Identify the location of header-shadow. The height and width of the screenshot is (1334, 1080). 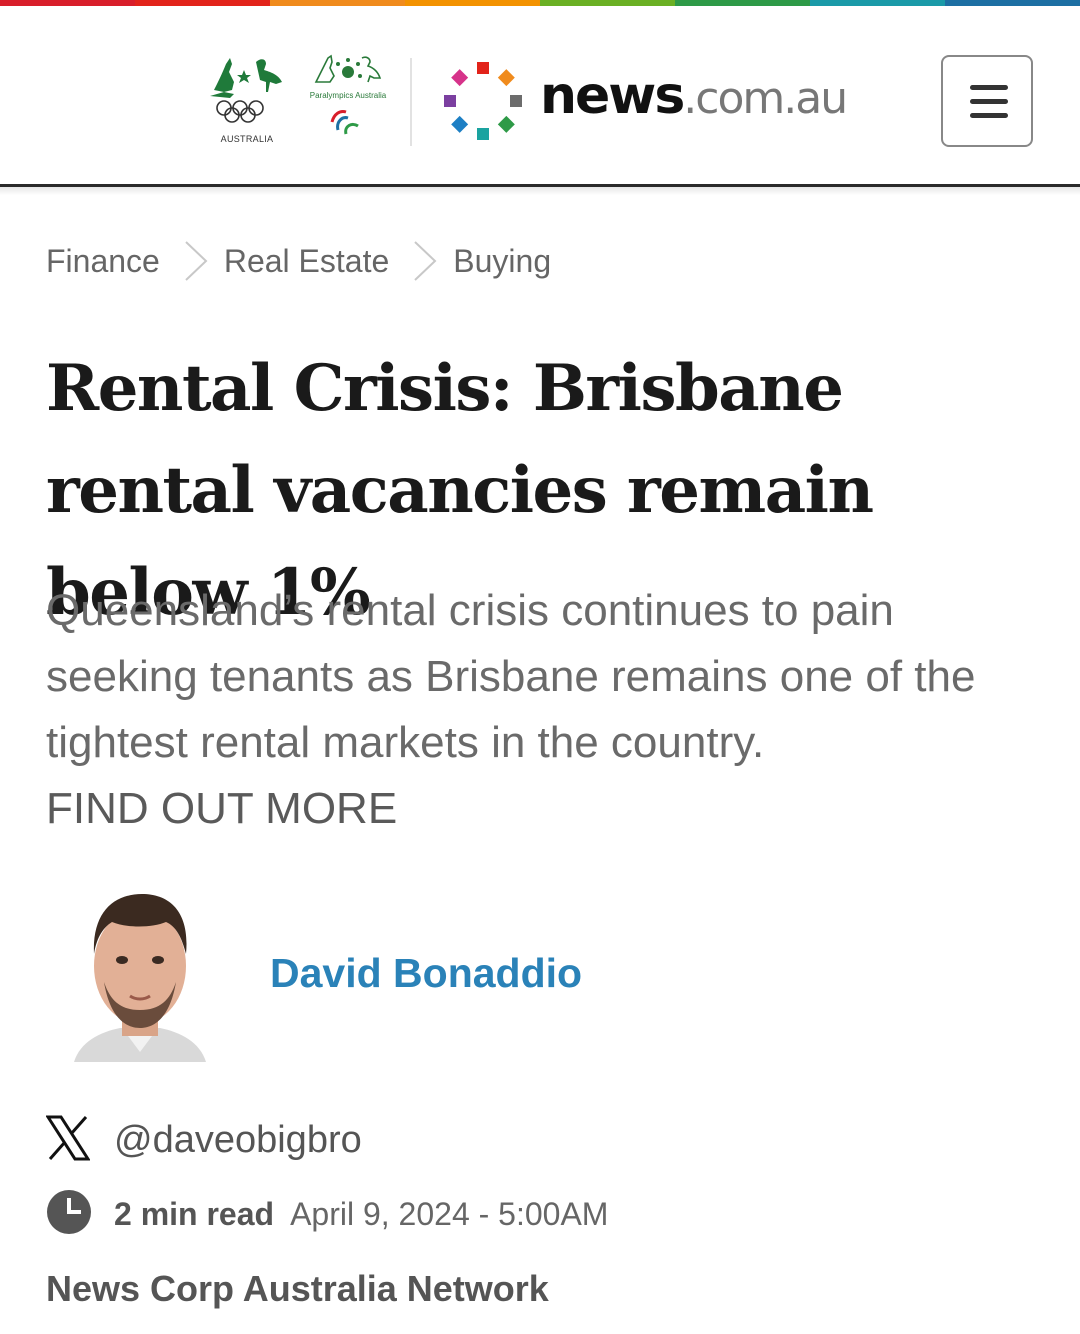
(540, 191).